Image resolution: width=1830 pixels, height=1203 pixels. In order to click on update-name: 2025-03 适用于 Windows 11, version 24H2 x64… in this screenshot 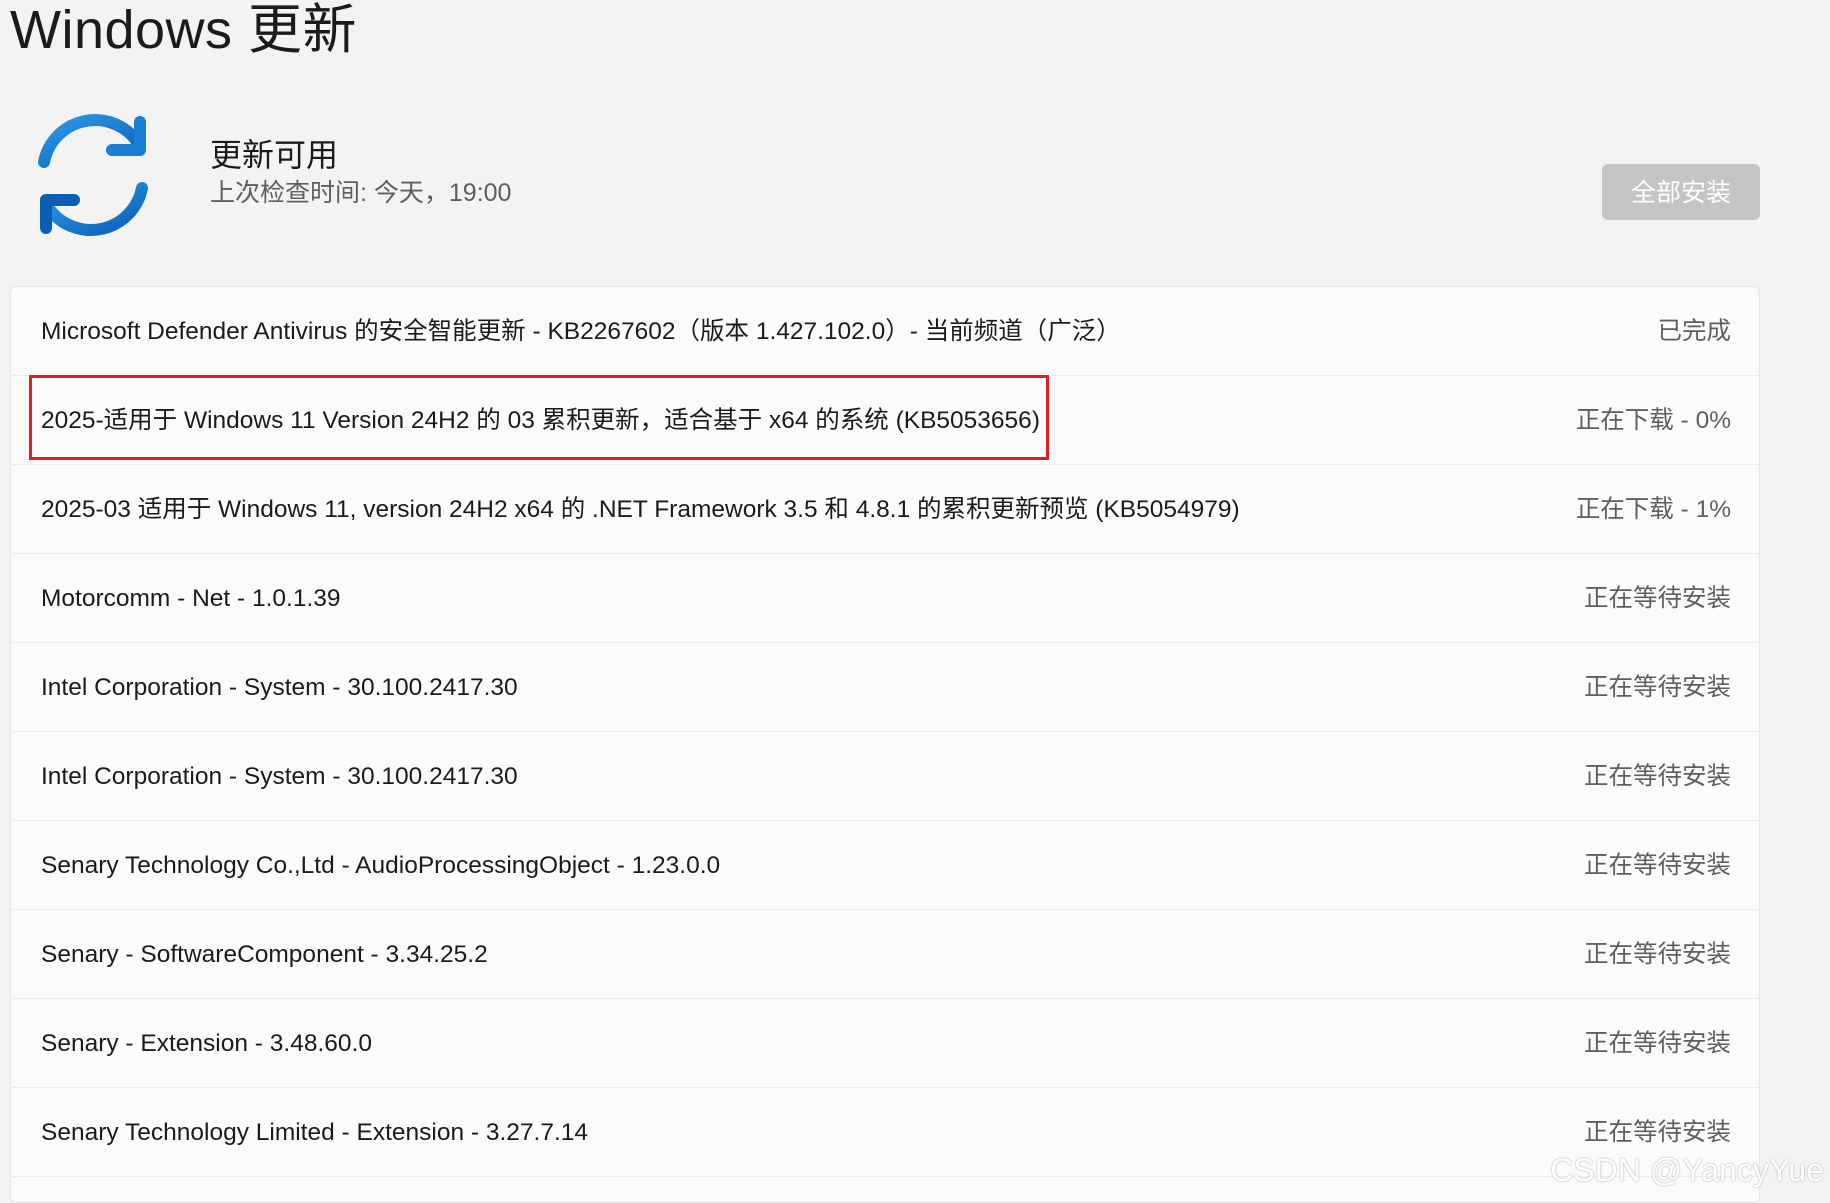, I will do `click(640, 509)`.